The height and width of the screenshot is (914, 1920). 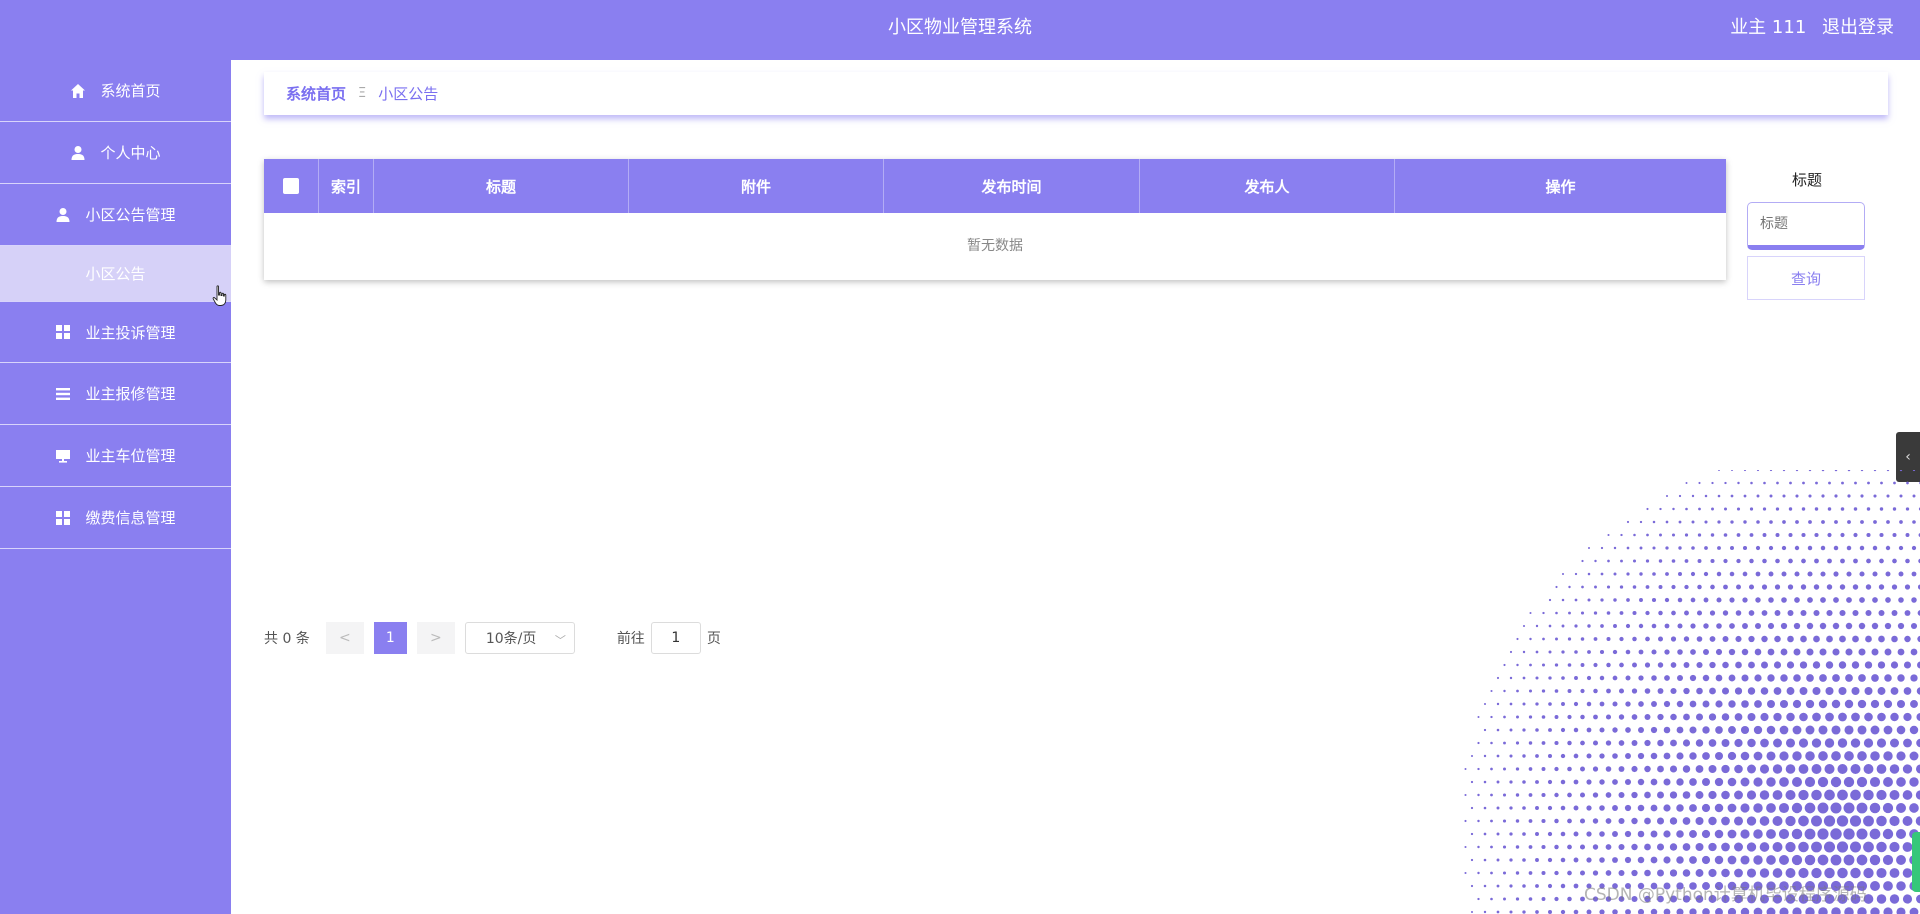 I want to click on query-button: 查询, so click(x=1806, y=278).